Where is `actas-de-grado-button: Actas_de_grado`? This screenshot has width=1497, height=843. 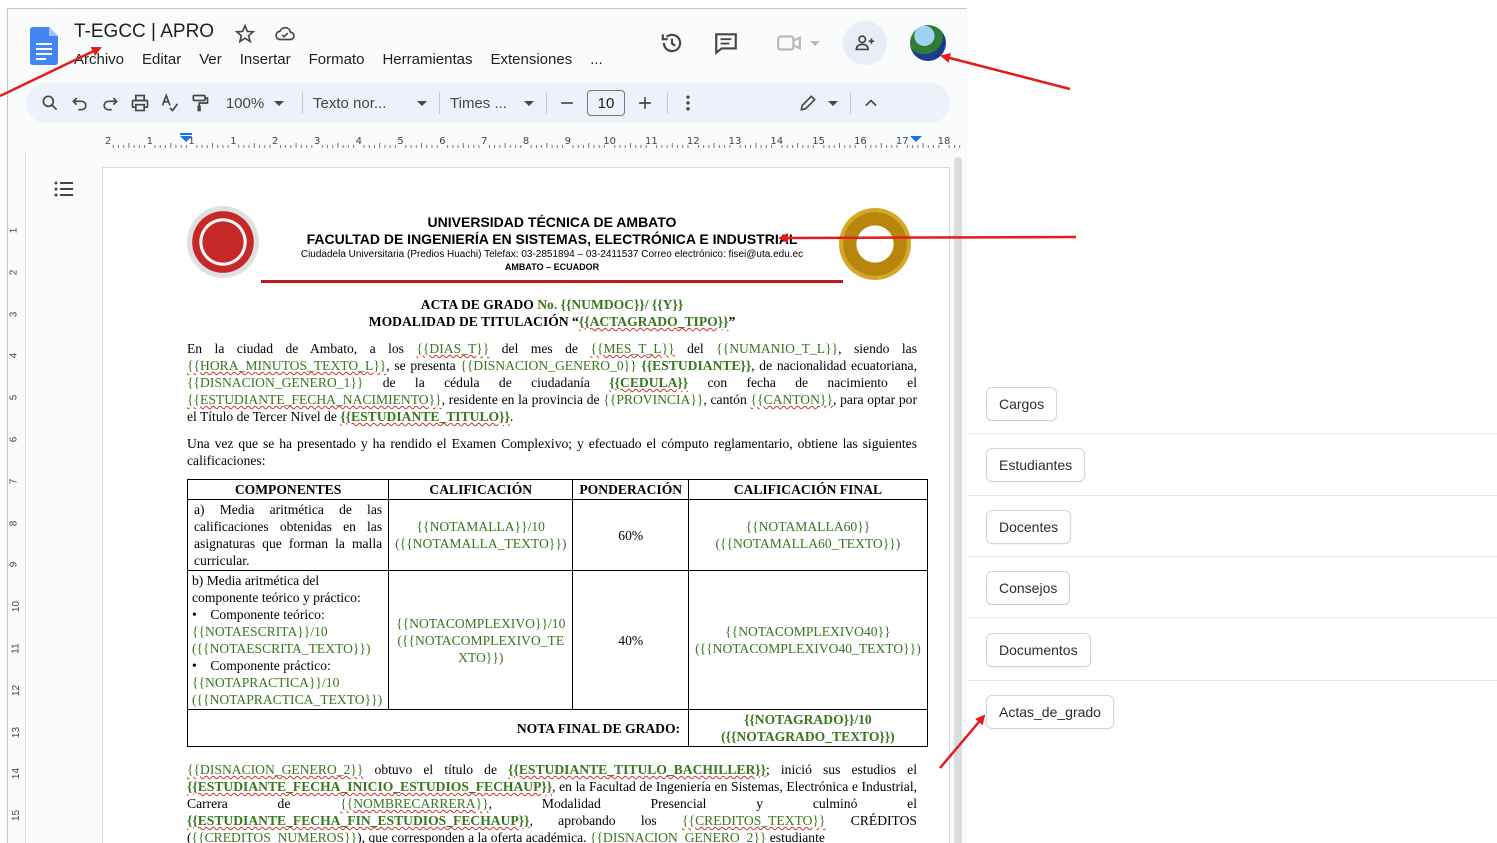
actas-de-grado-button: Actas_de_grado is located at coordinates (1050, 712).